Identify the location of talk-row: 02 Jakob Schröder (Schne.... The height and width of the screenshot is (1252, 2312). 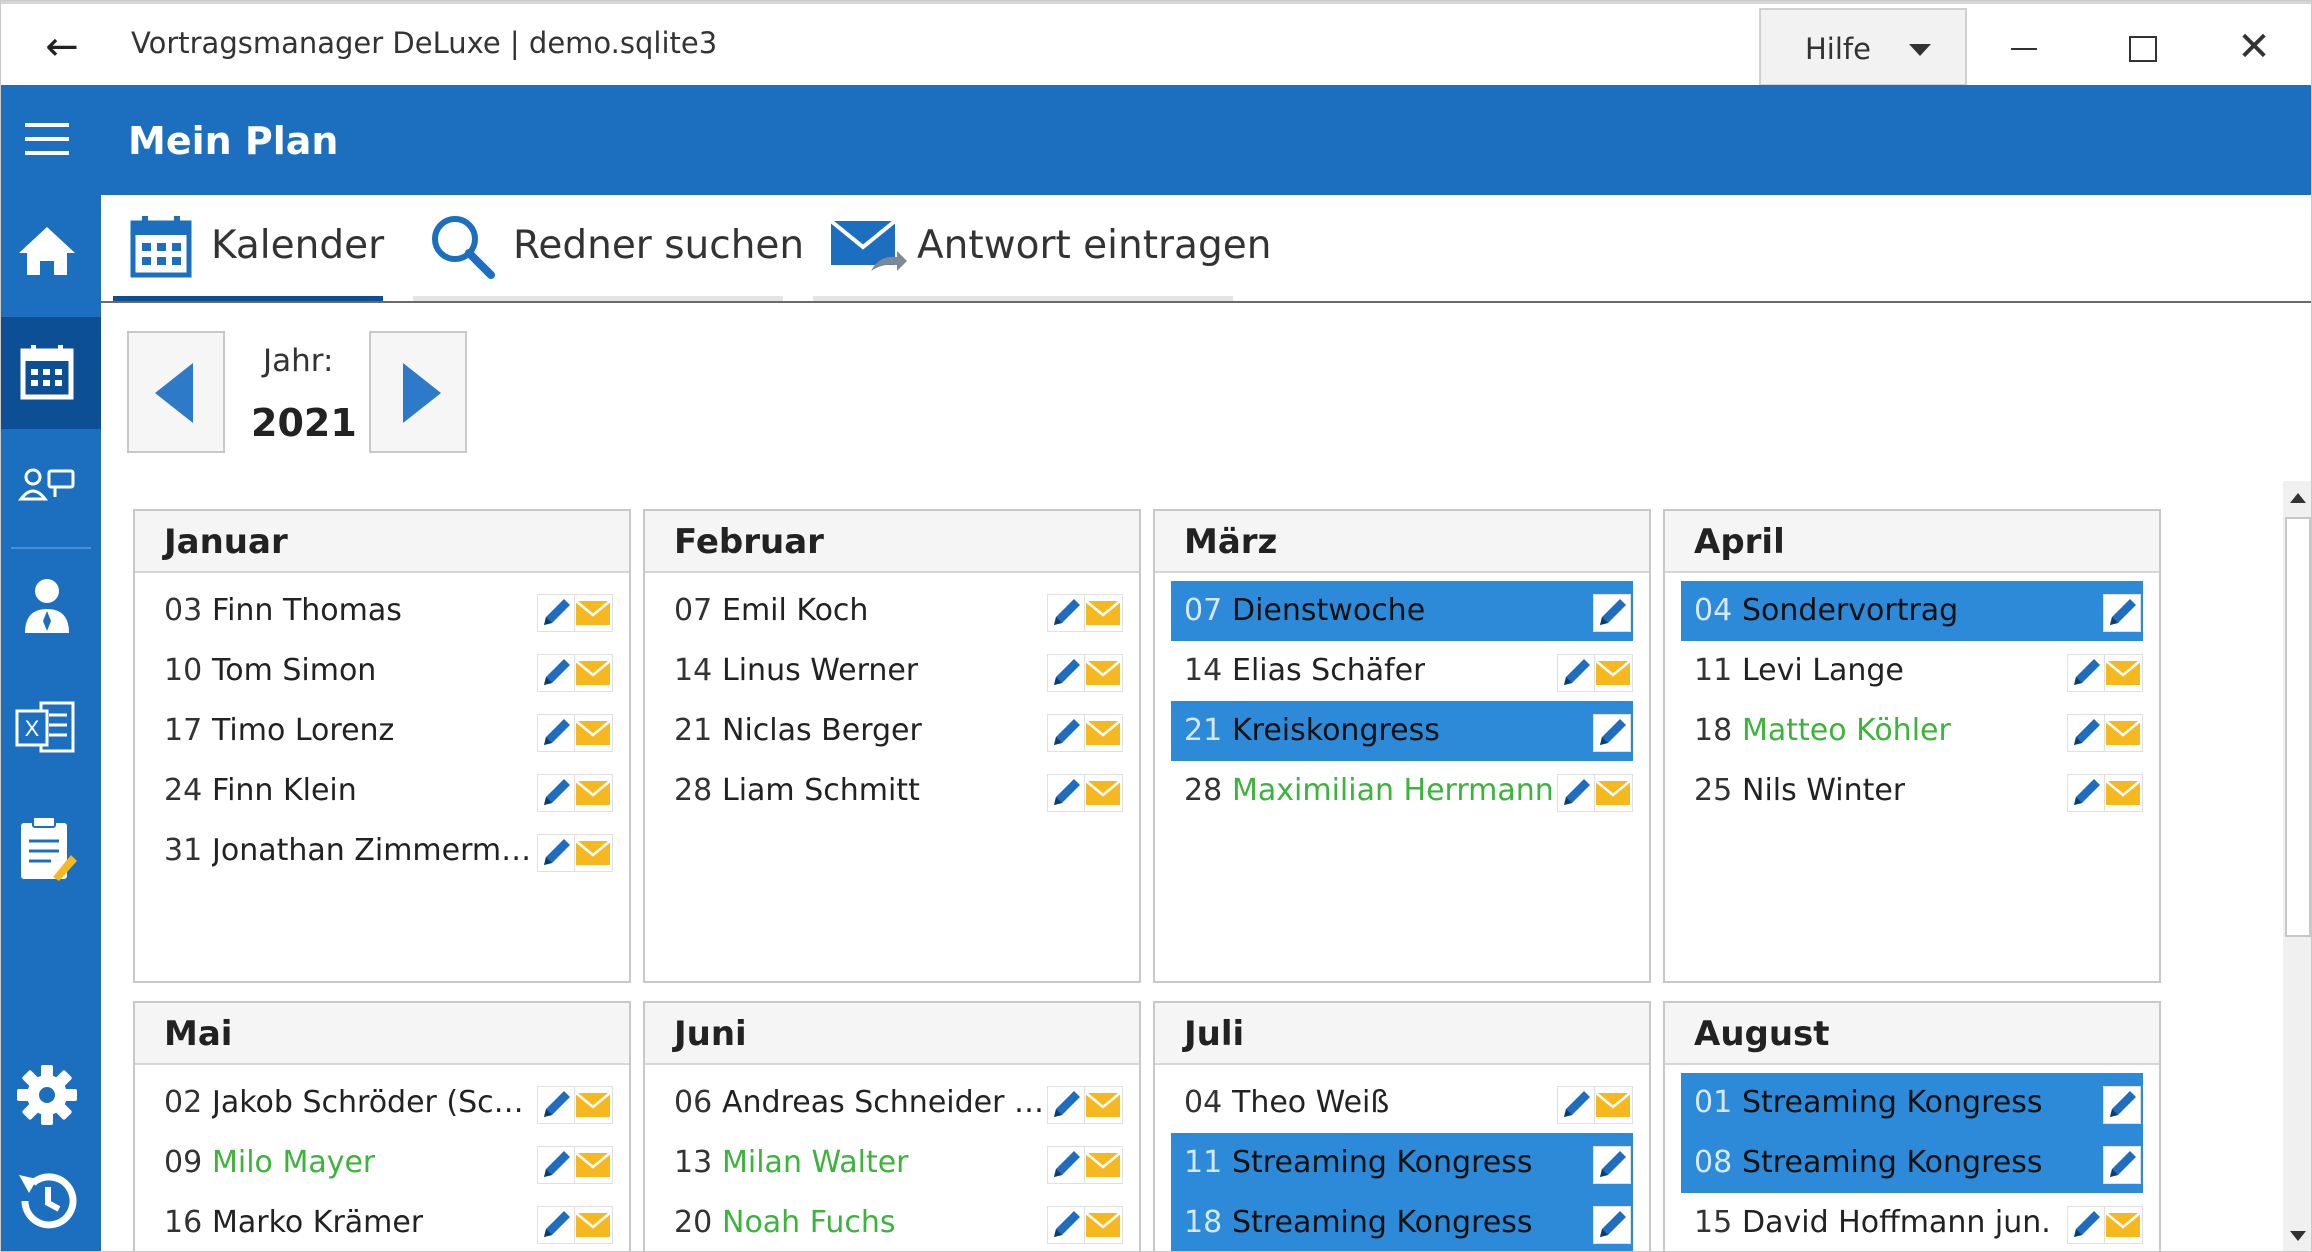
(382, 1103).